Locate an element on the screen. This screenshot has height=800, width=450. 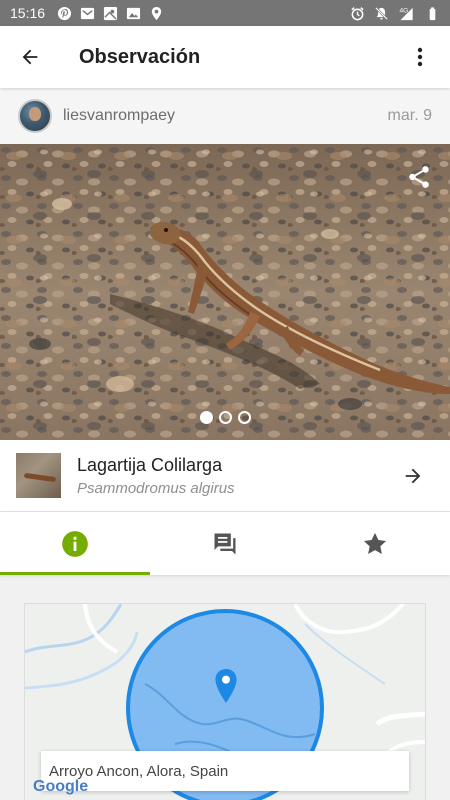
tab-bar is located at coordinates (225, 543).